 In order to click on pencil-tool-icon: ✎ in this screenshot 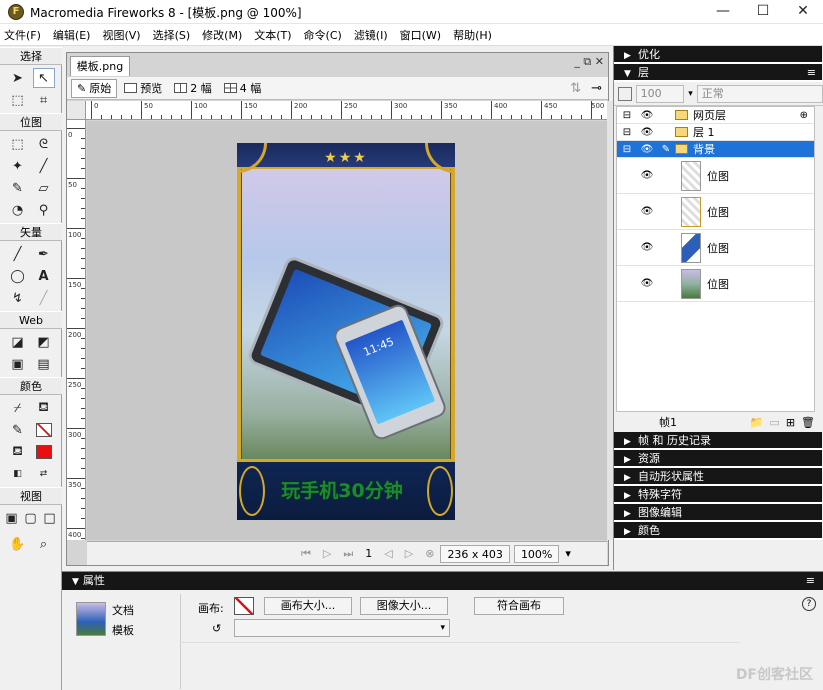, I will do `click(18, 188)`.